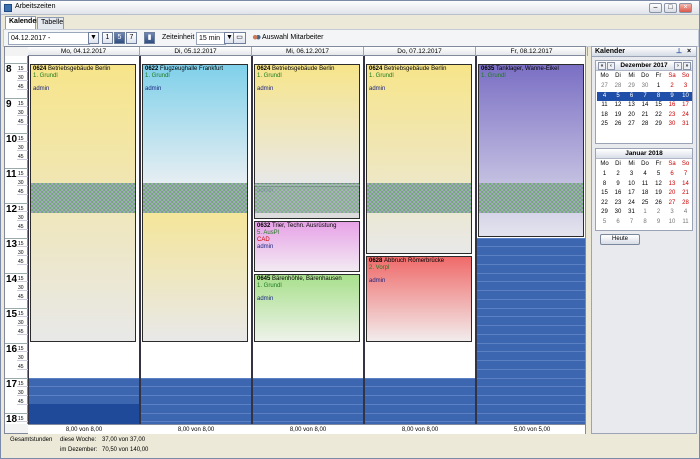 Image resolution: width=700 pixels, height=459 pixels. I want to click on next-month-icon: ›, so click(678, 66).